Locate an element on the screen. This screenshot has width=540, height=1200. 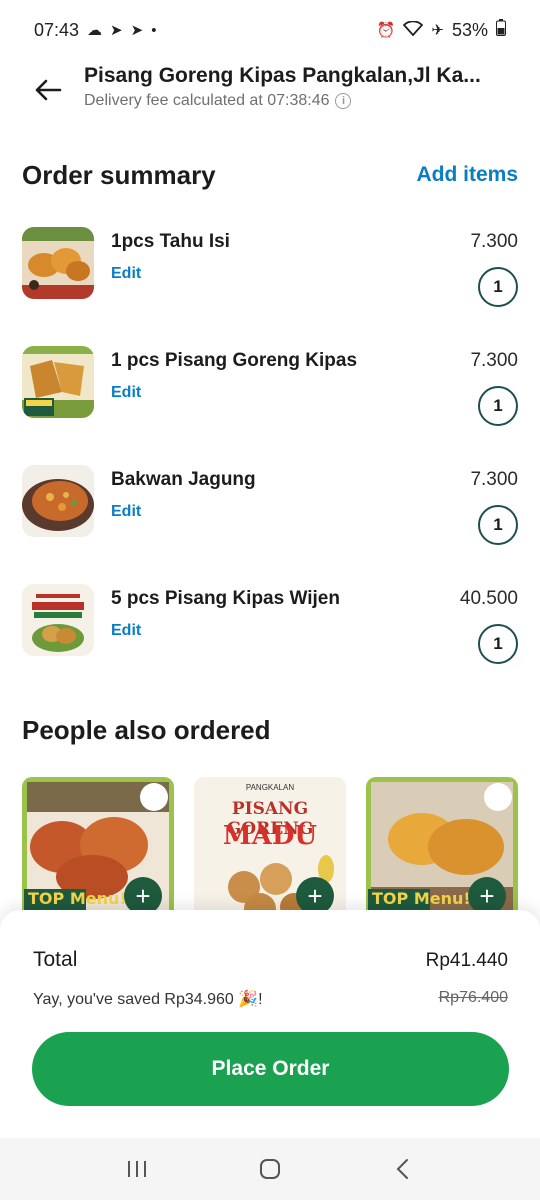
original-price: Rp76.400 is located at coordinates (473, 997).